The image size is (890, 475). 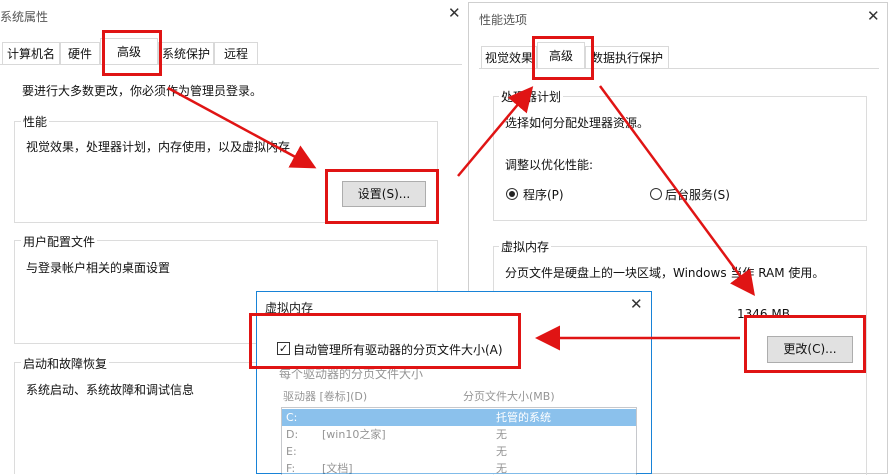 What do you see at coordinates (495, 131) in the screenshot?
I see `arrow-settings-to-perfopts` at bounding box center [495, 131].